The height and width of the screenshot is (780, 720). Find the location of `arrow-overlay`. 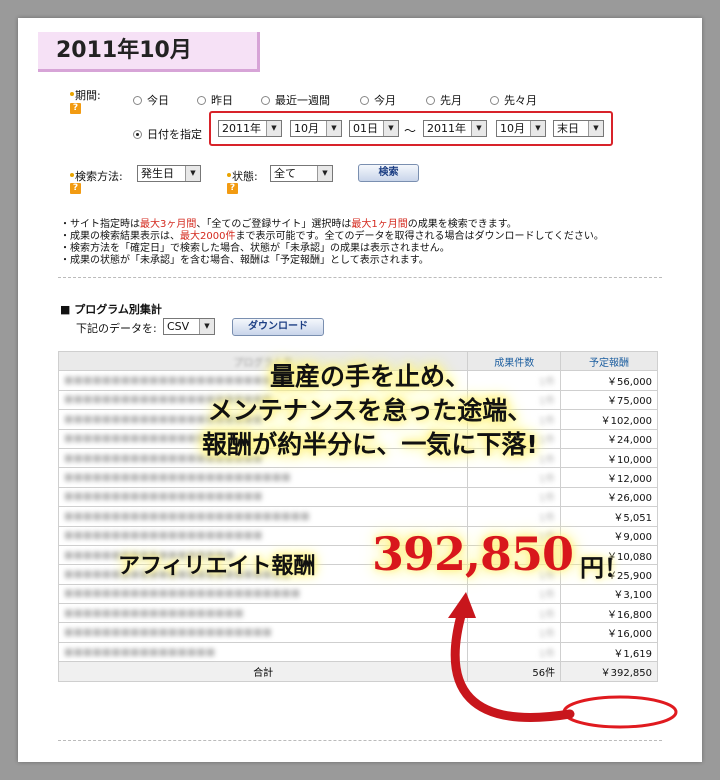

arrow-overlay is located at coordinates (563, 660).